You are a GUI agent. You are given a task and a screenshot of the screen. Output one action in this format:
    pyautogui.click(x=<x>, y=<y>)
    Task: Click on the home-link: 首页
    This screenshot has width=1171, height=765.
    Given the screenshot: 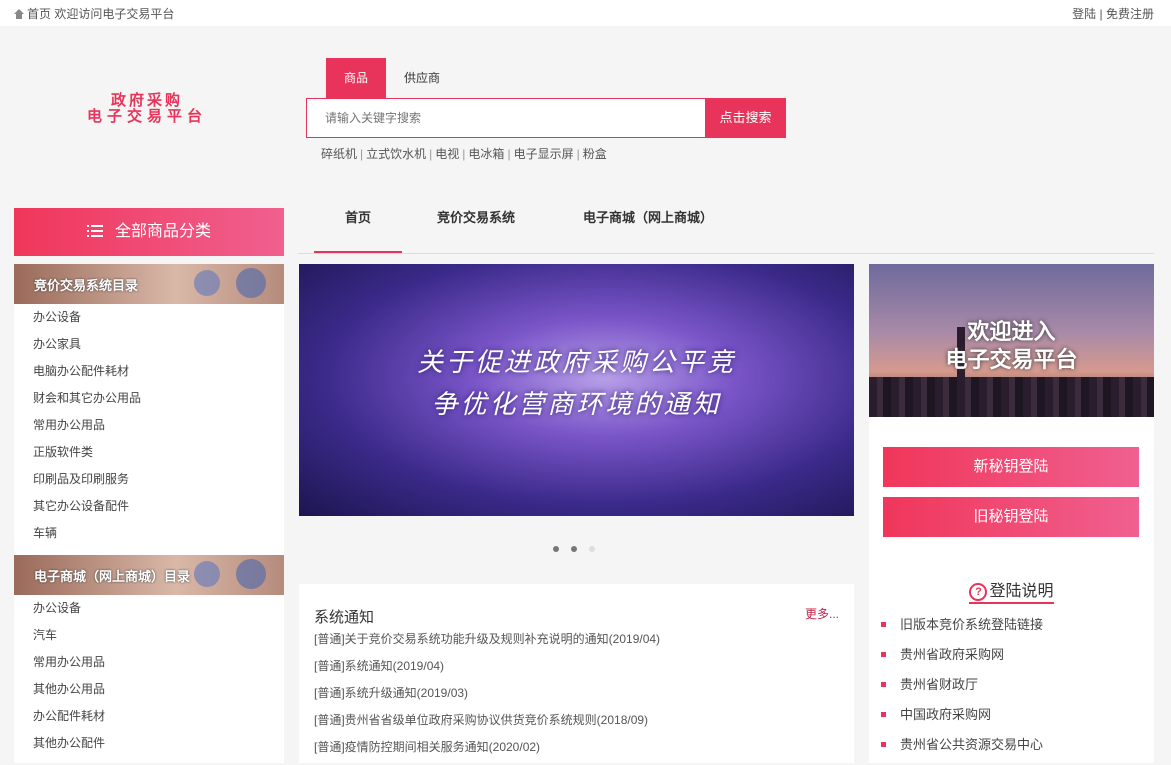 What is the action you would take?
    pyautogui.click(x=39, y=14)
    